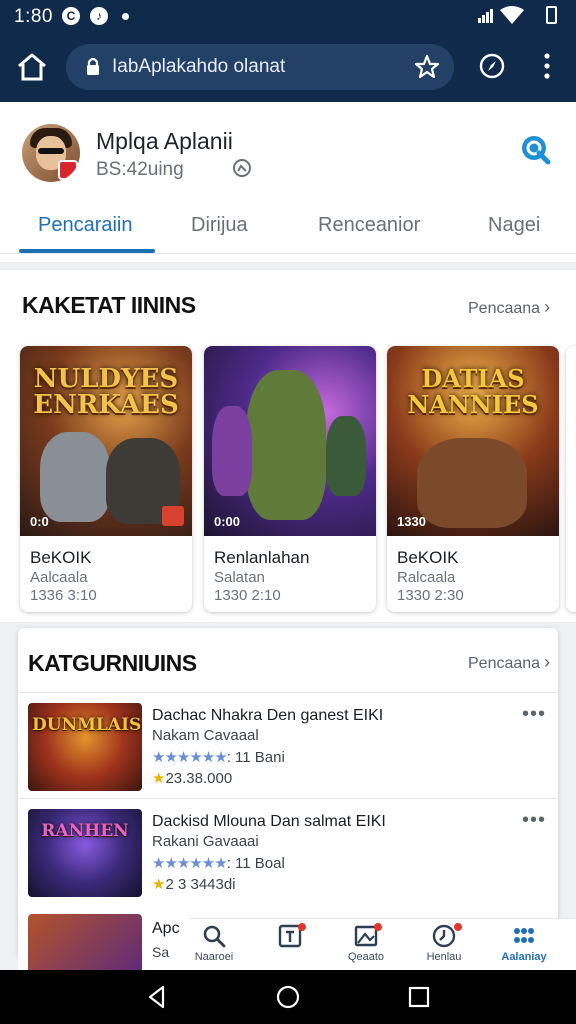 This screenshot has height=1024, width=576. What do you see at coordinates (430, 595) in the screenshot?
I see `card-meta: 1330 2:30` at bounding box center [430, 595].